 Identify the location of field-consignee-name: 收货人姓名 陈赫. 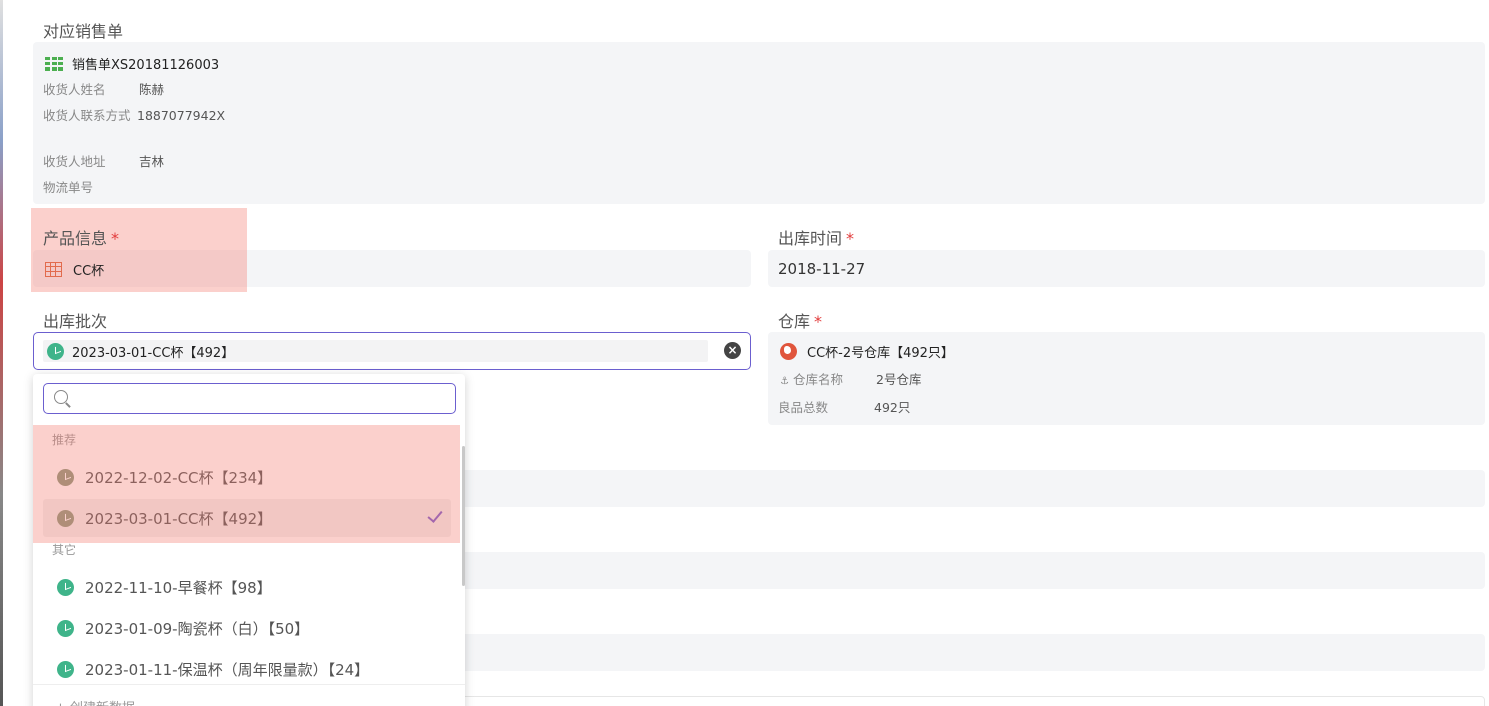
(103, 90).